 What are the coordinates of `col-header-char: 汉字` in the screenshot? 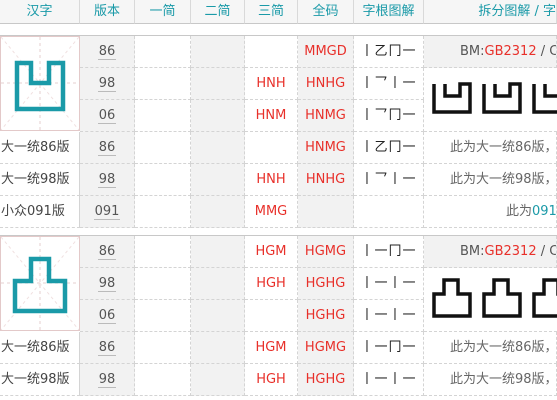 It's located at (40, 12).